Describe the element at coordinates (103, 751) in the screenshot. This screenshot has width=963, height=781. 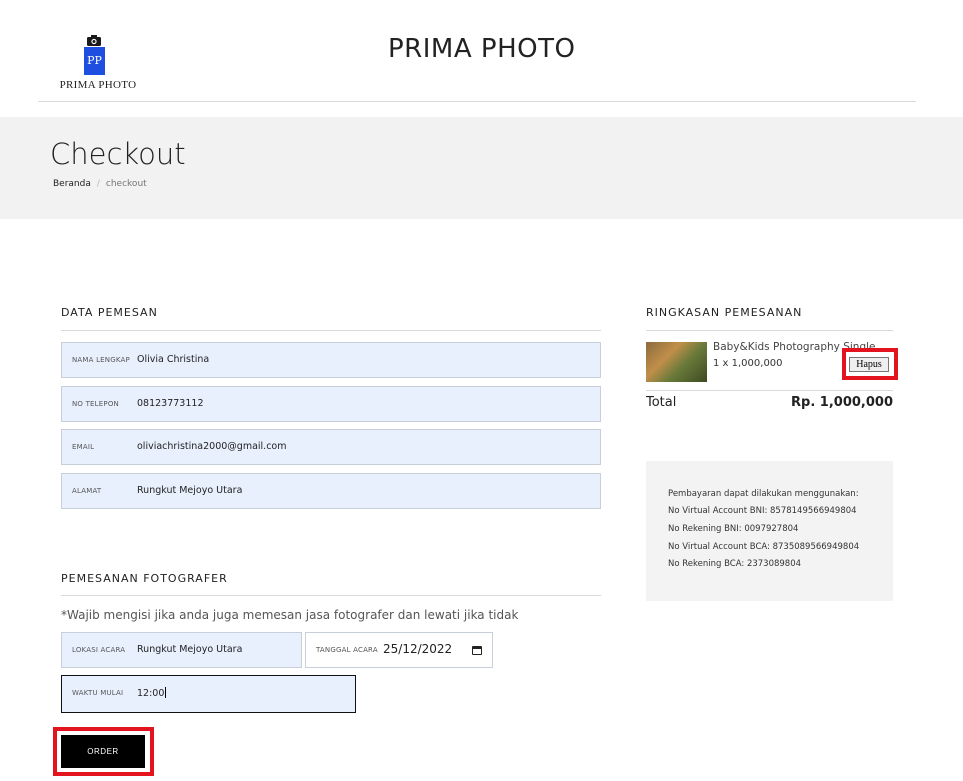
I see `order-button: ORDER` at that location.